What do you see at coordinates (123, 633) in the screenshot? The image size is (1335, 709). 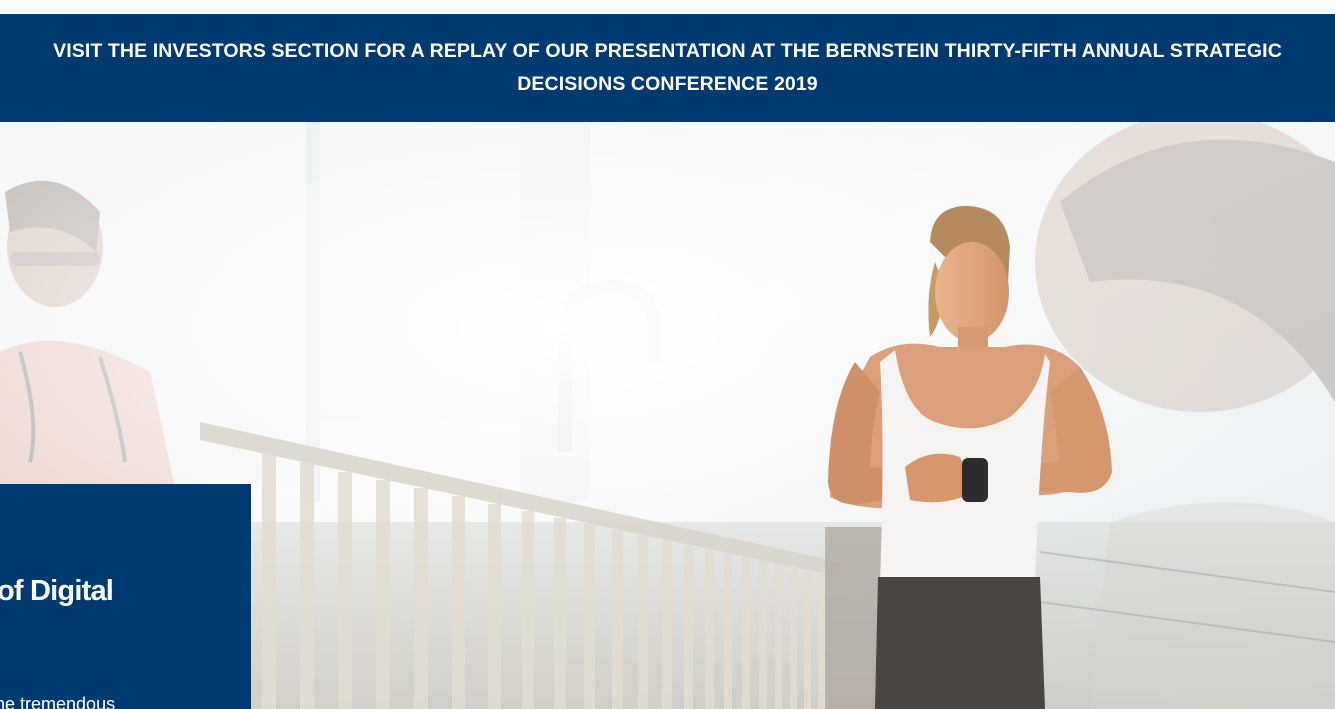 I see `hero-card-title-line-2: e` at bounding box center [123, 633].